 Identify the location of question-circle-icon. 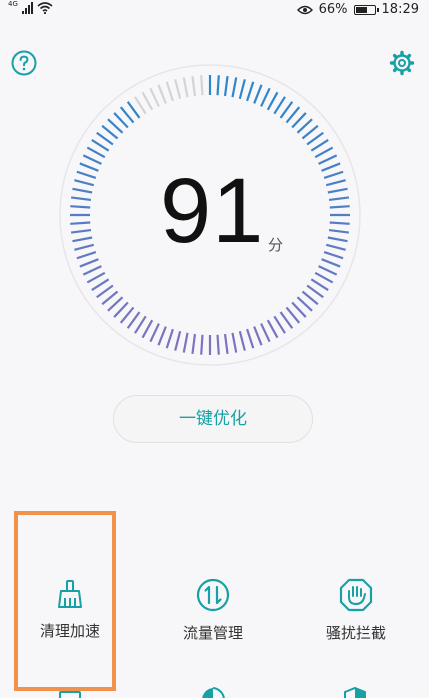
(24, 63).